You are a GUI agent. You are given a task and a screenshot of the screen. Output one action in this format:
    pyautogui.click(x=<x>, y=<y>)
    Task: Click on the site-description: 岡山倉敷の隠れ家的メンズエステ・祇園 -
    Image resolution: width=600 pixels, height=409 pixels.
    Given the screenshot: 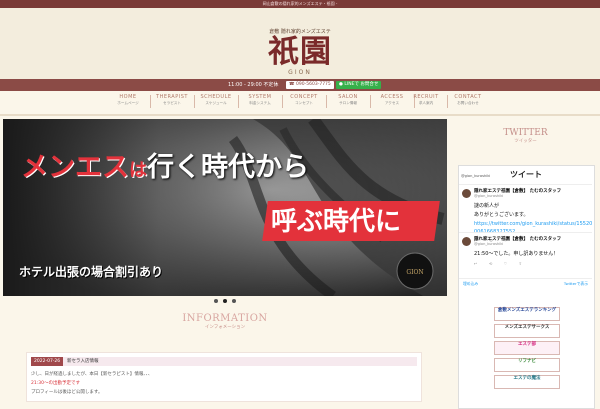 What is the action you would take?
    pyautogui.click(x=300, y=3)
    